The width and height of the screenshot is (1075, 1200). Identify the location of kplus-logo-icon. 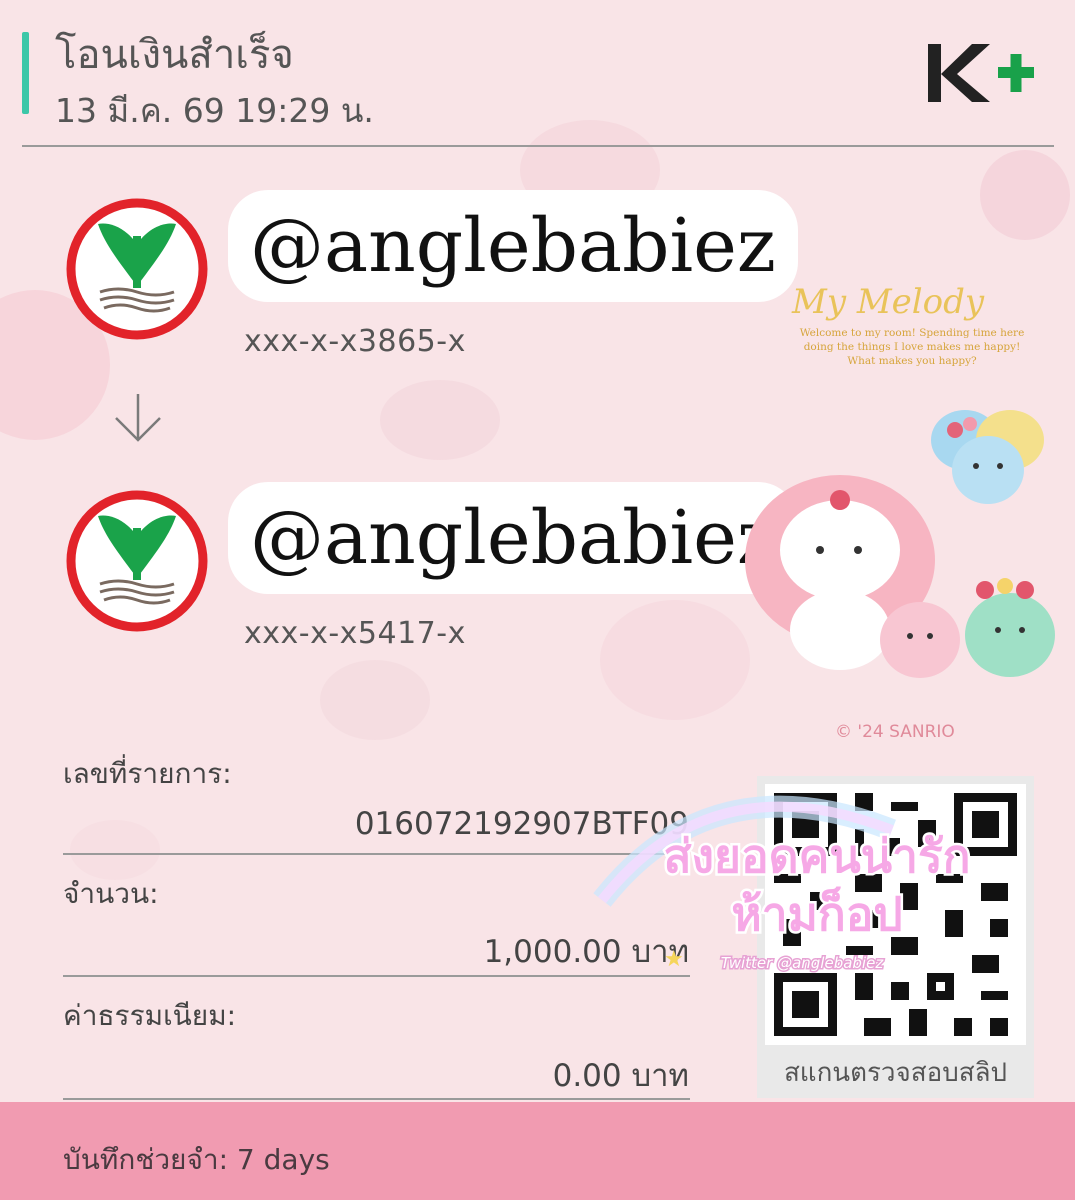
(981, 73).